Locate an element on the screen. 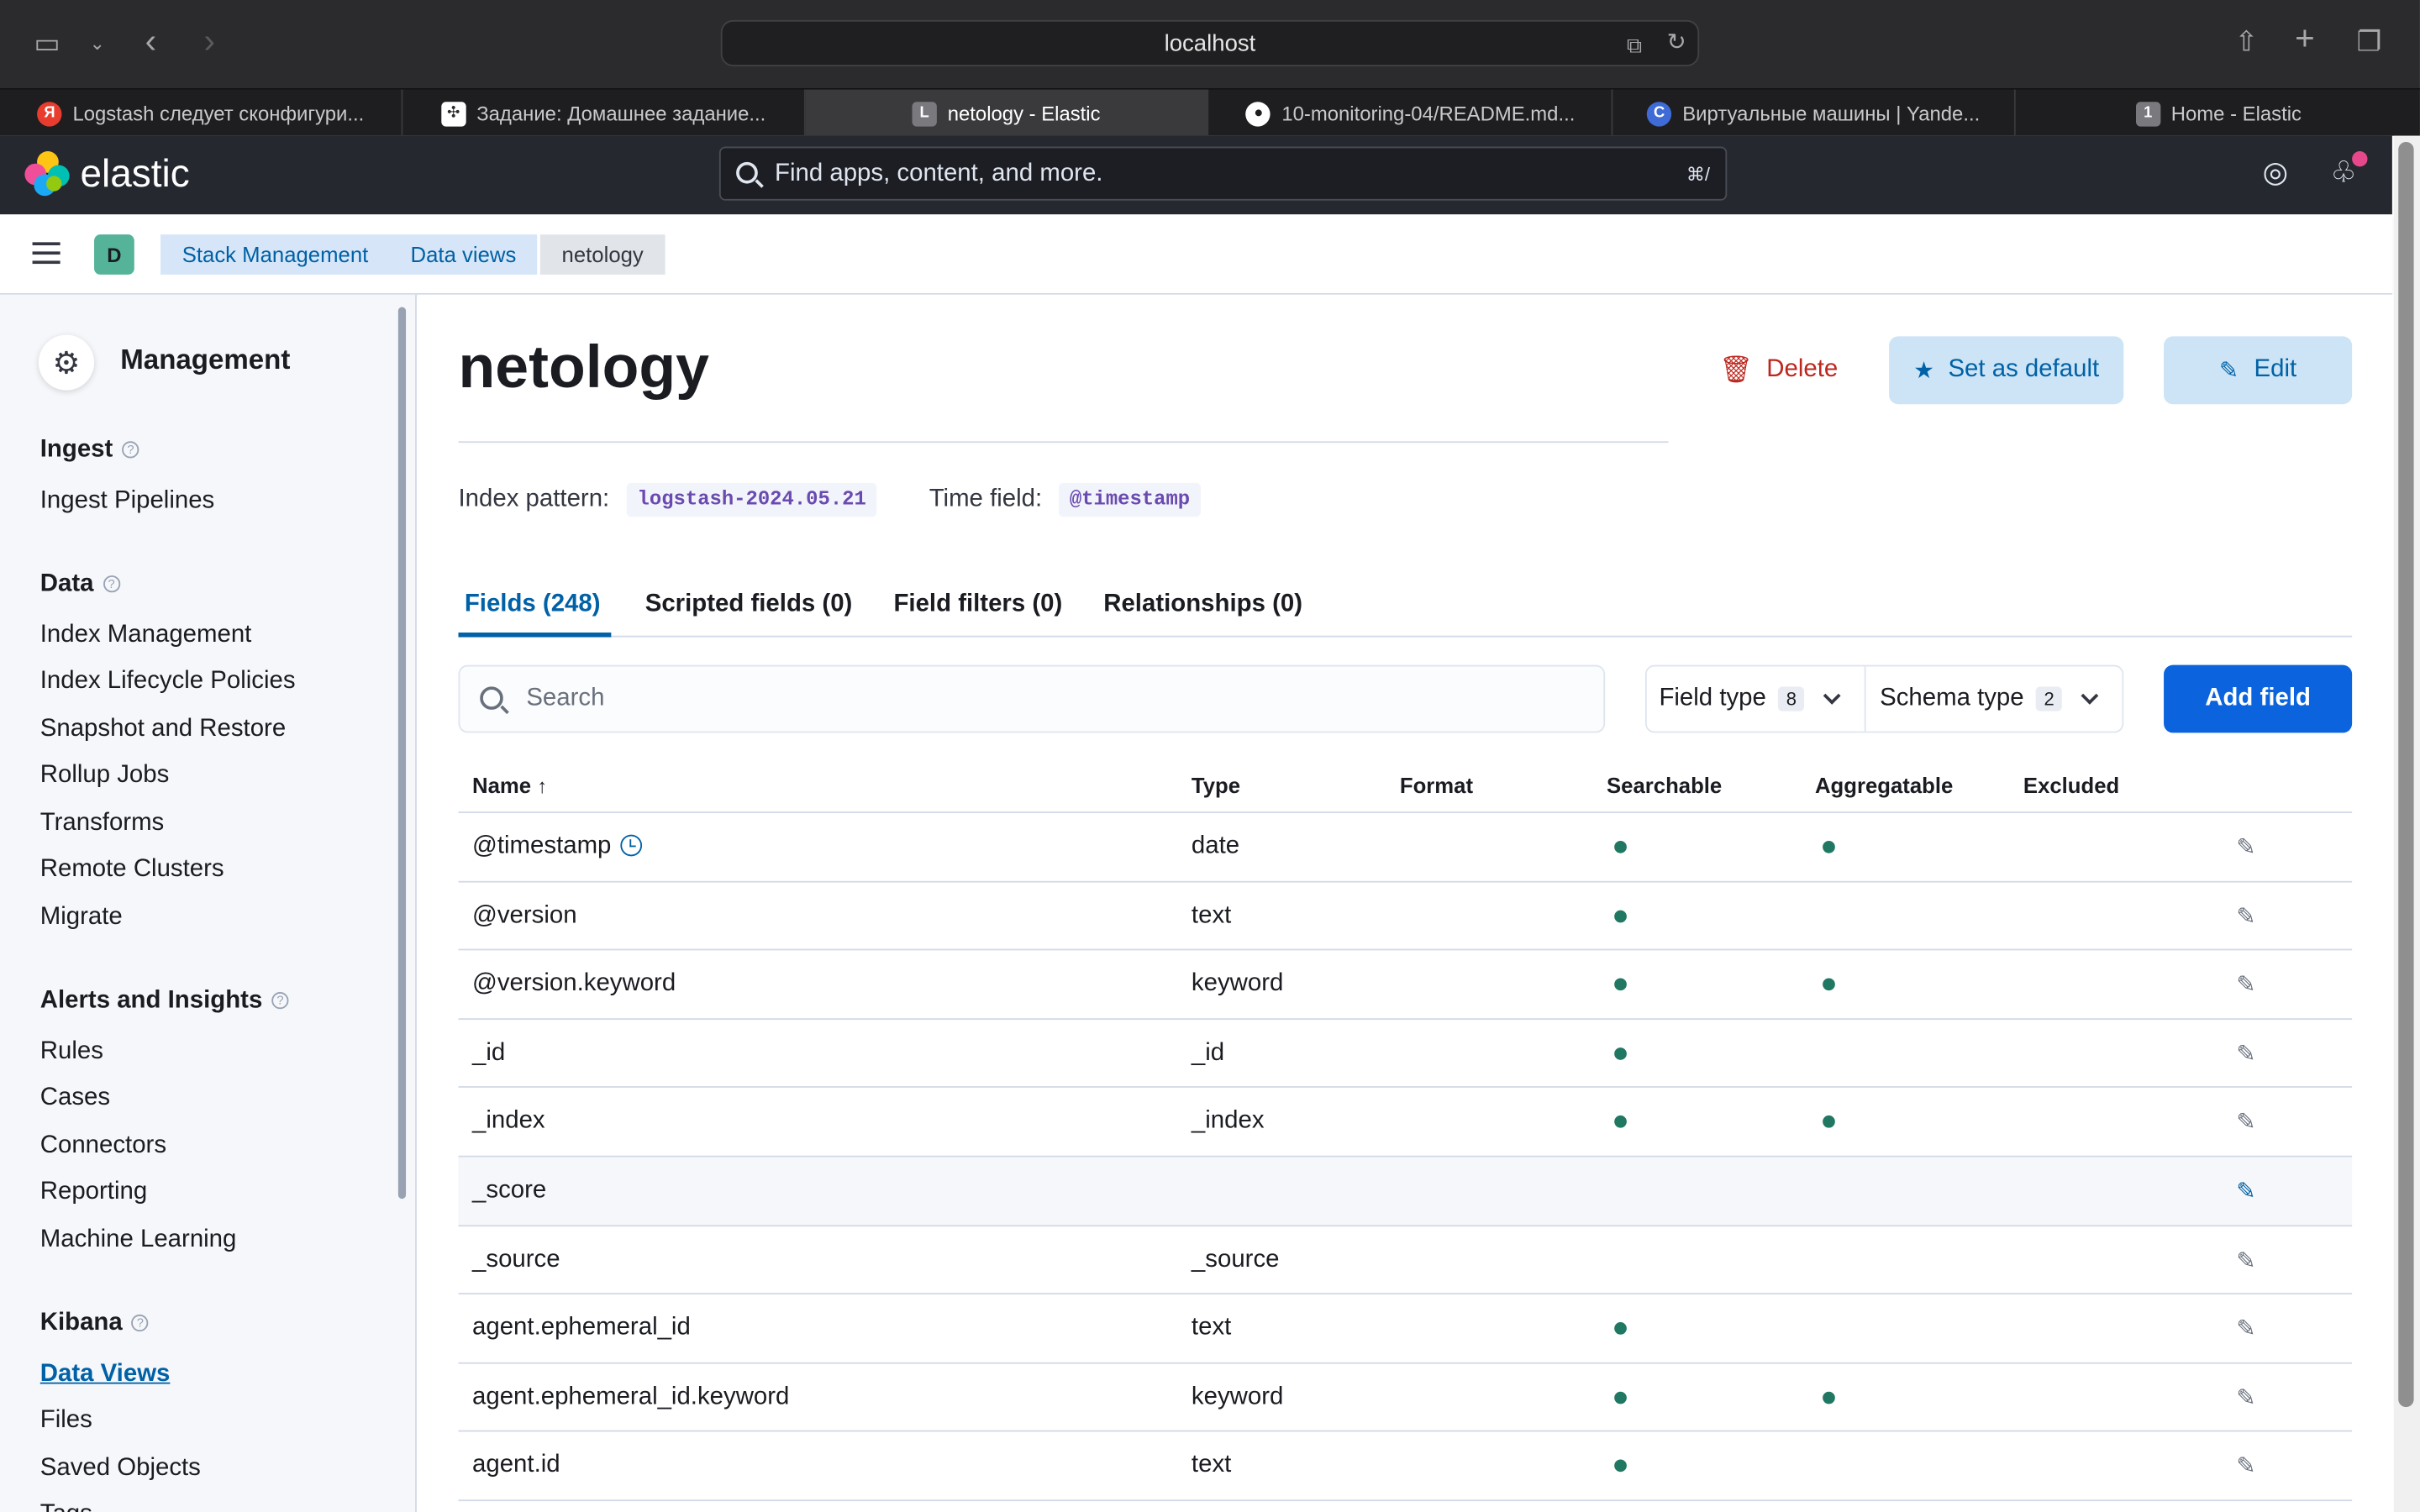  table-row: _index _index ✎ is located at coordinates (1406, 1123).